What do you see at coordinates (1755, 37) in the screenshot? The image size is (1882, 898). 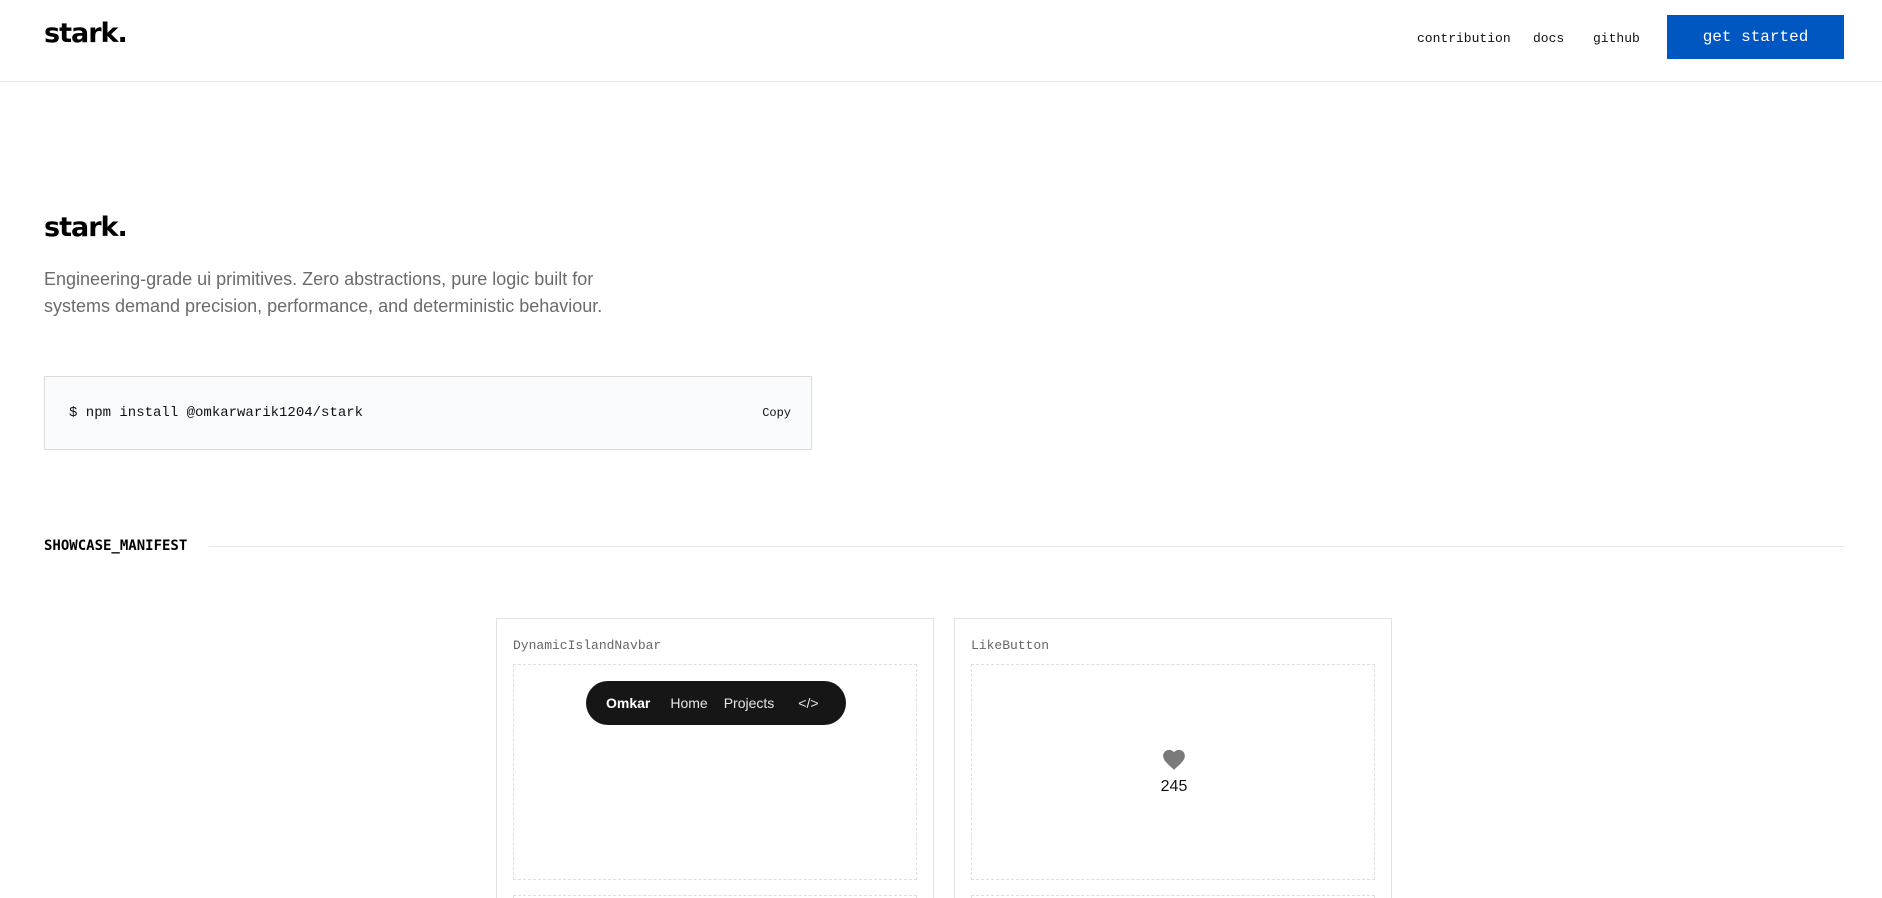 I see `get-started-button: get started` at bounding box center [1755, 37].